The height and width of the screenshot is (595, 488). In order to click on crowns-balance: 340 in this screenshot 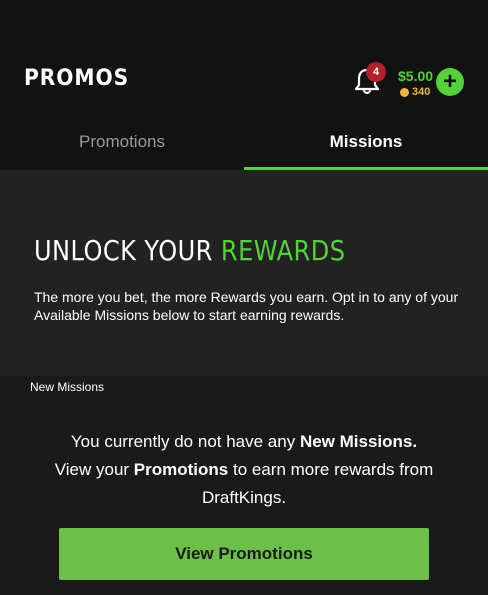, I will do `click(415, 92)`.